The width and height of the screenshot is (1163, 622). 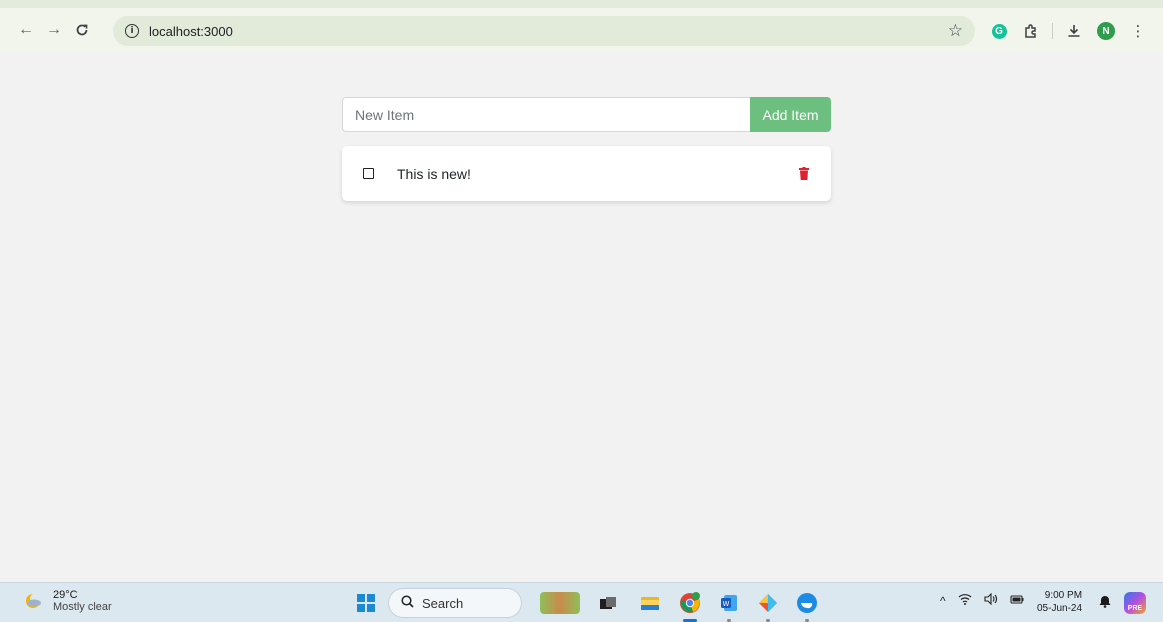 I want to click on forward-icon: →, so click(x=54, y=30).